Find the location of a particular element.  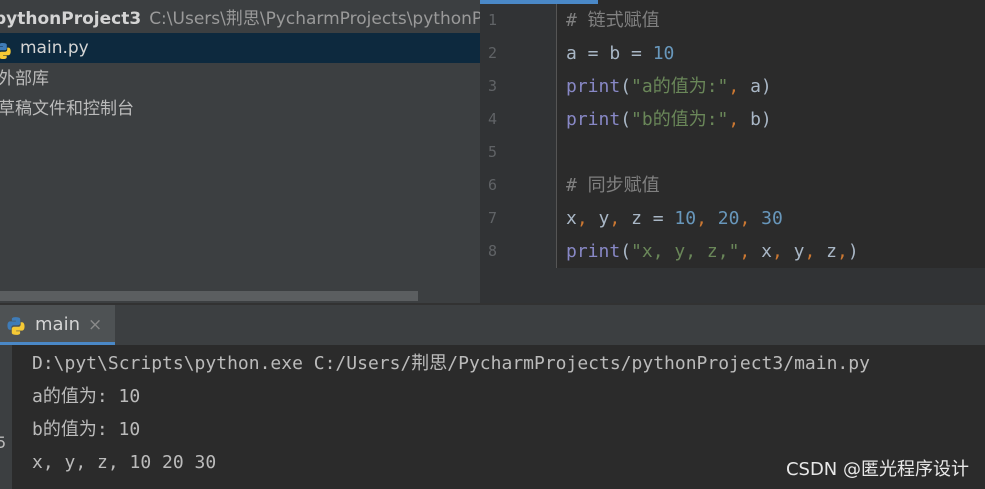

code-text: a = b = 10 is located at coordinates (620, 53).